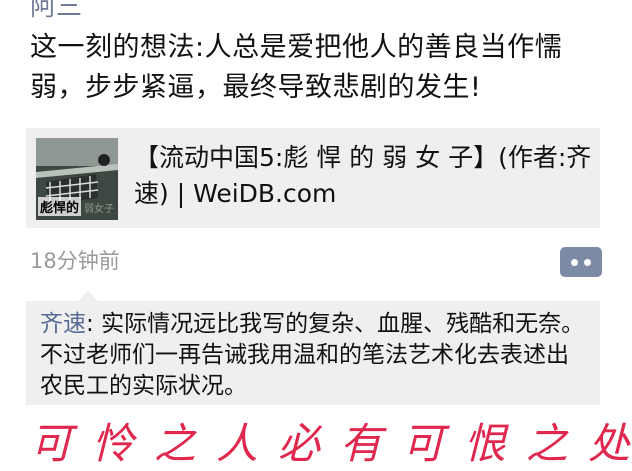 Image resolution: width=632 pixels, height=471 pixels. Describe the element at coordinates (331, 443) in the screenshot. I see `handwritten-annotation: 可怜之人必有可恨之处` at that location.